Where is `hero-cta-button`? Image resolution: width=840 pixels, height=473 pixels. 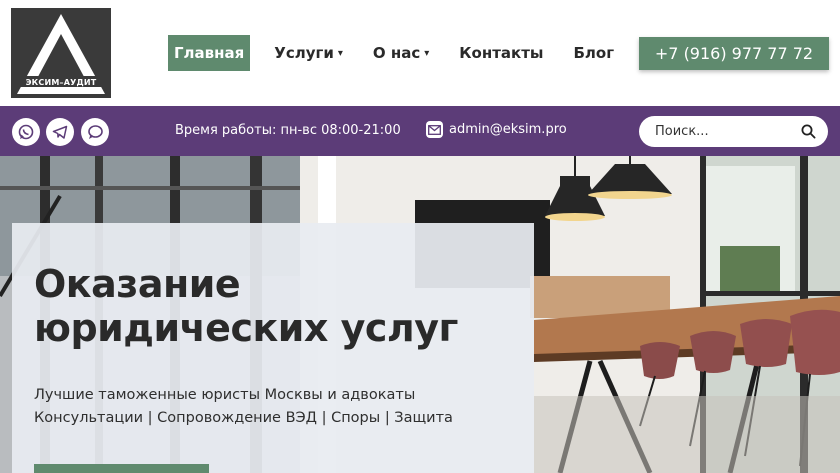 hero-cta-button is located at coordinates (121, 468).